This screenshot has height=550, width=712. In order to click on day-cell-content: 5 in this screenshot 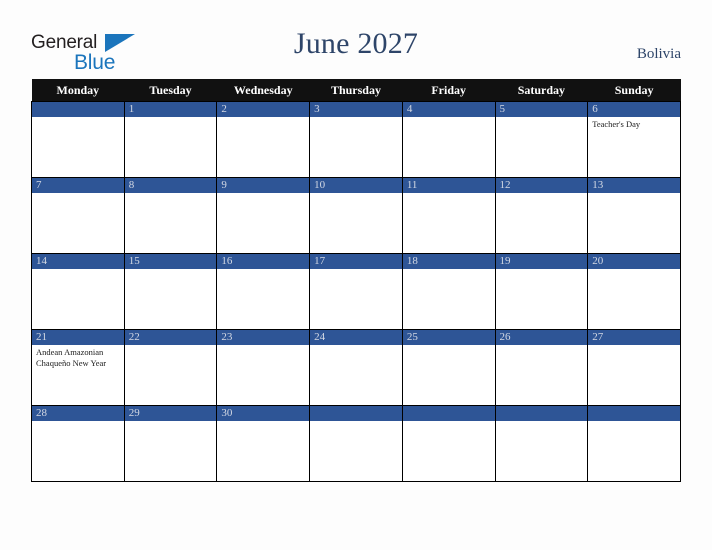, I will do `click(541, 139)`.